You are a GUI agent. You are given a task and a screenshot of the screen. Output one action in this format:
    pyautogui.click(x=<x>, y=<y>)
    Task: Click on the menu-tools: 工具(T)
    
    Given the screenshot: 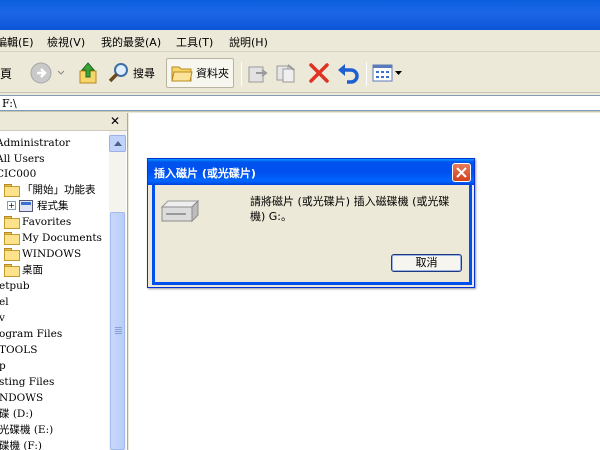 What is the action you would take?
    pyautogui.click(x=194, y=42)
    